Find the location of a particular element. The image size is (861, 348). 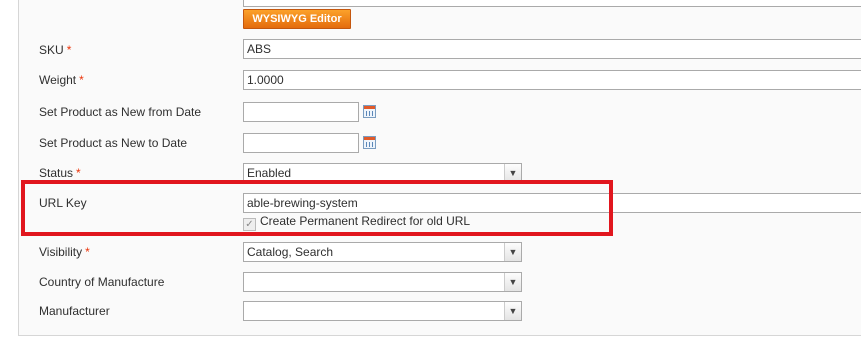

weight-input: 1.0000 is located at coordinates (552, 80).